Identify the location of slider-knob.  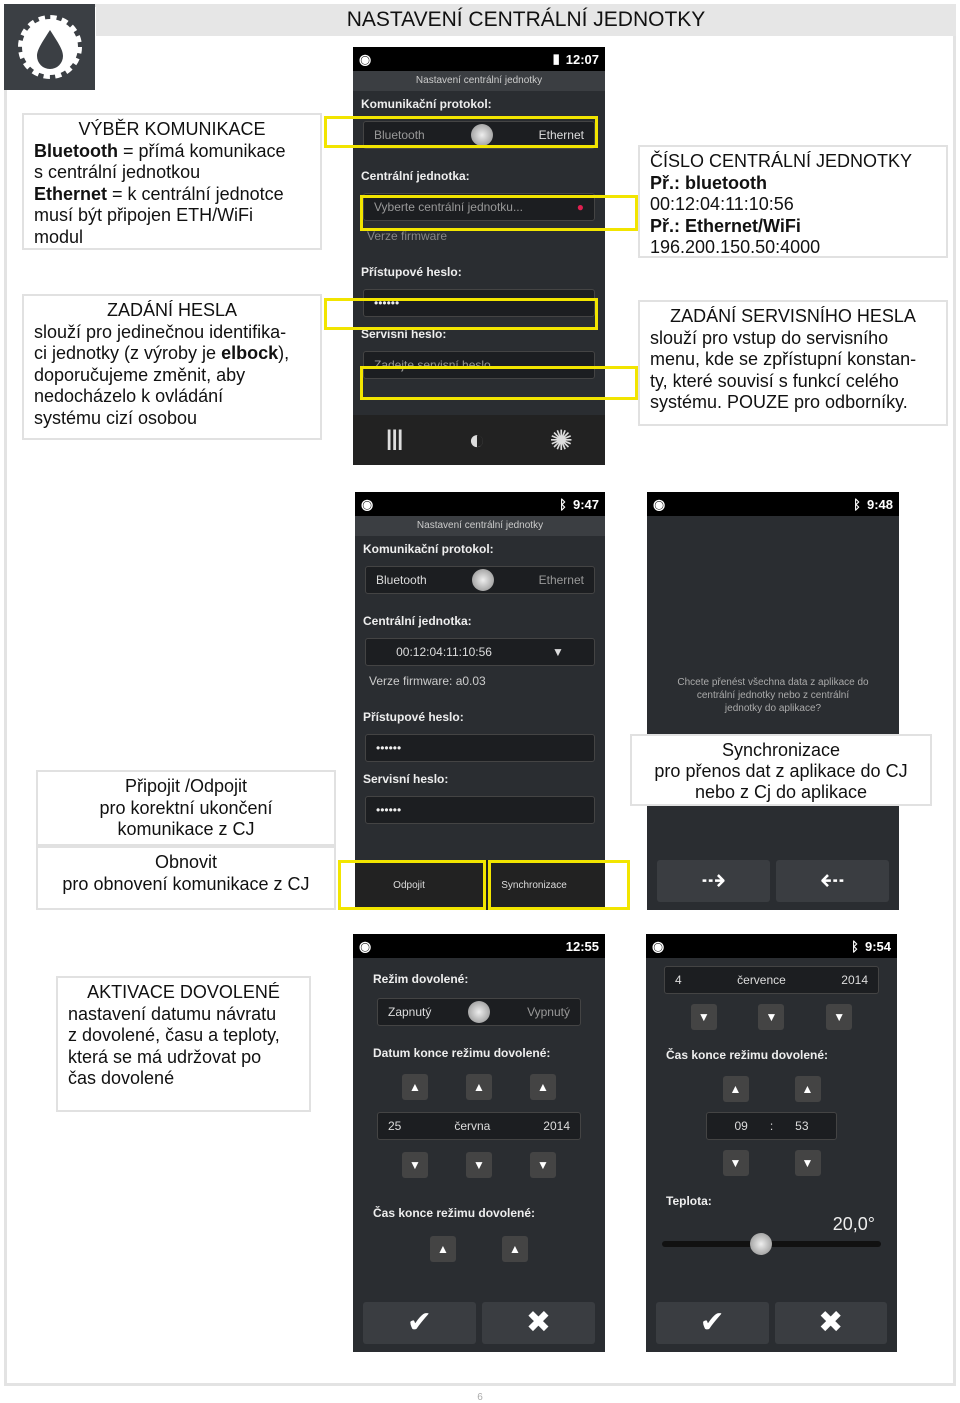
(760, 1244).